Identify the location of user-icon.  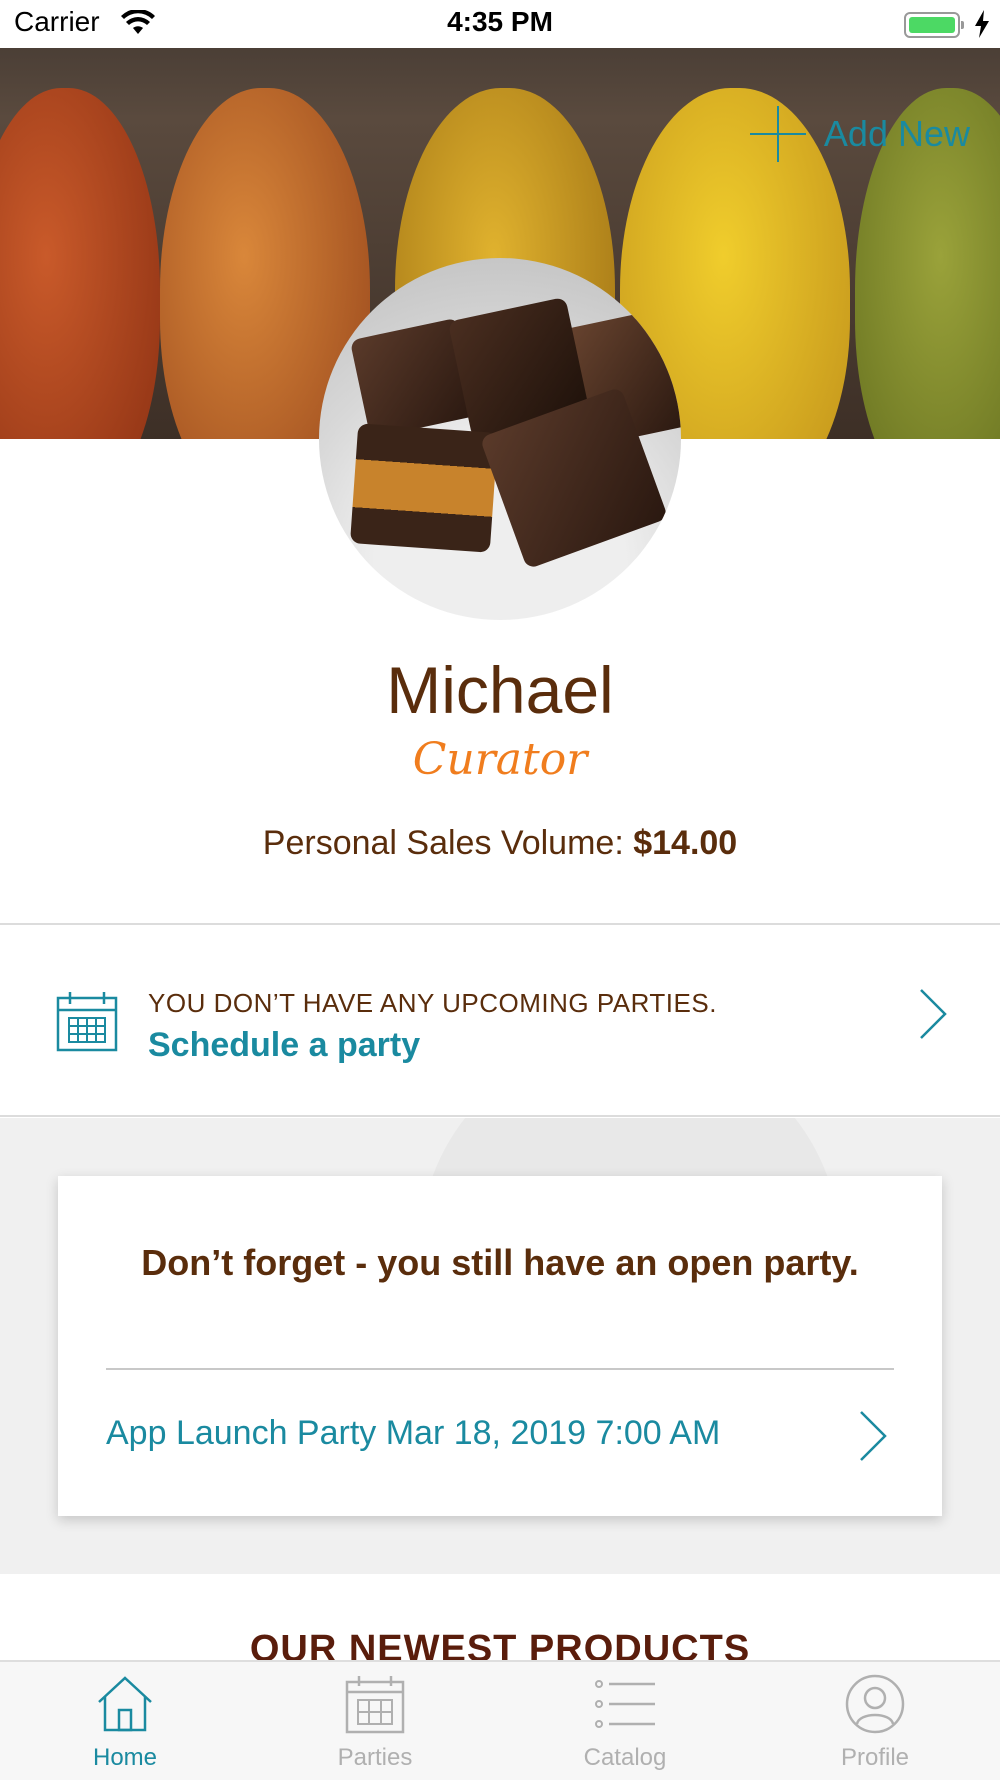
(875, 1704).